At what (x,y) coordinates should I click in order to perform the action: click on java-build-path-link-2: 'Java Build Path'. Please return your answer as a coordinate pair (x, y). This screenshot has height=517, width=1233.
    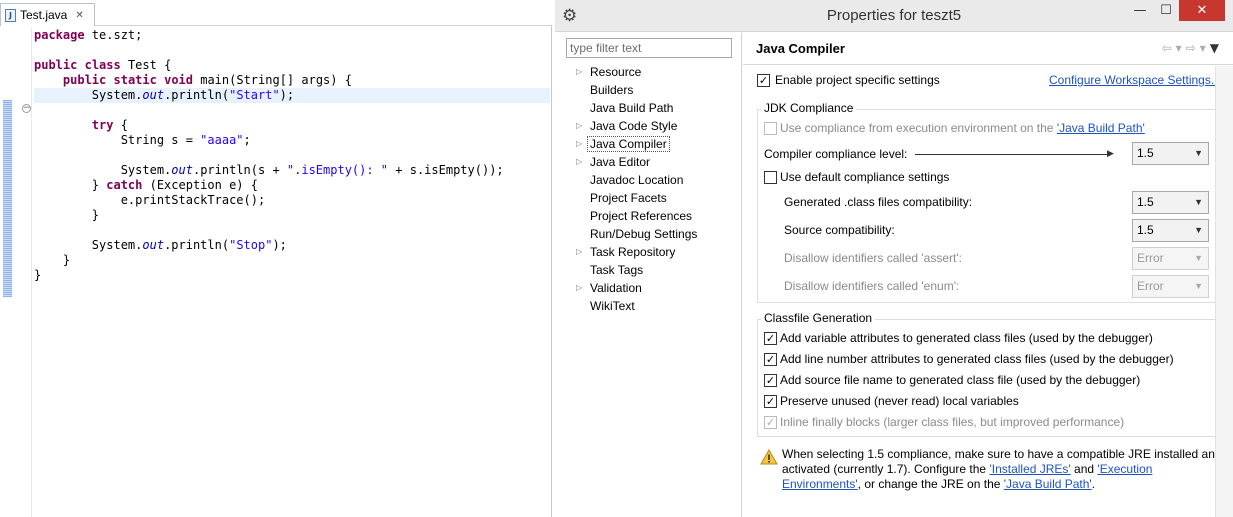
    Looking at the image, I should click on (1048, 484).